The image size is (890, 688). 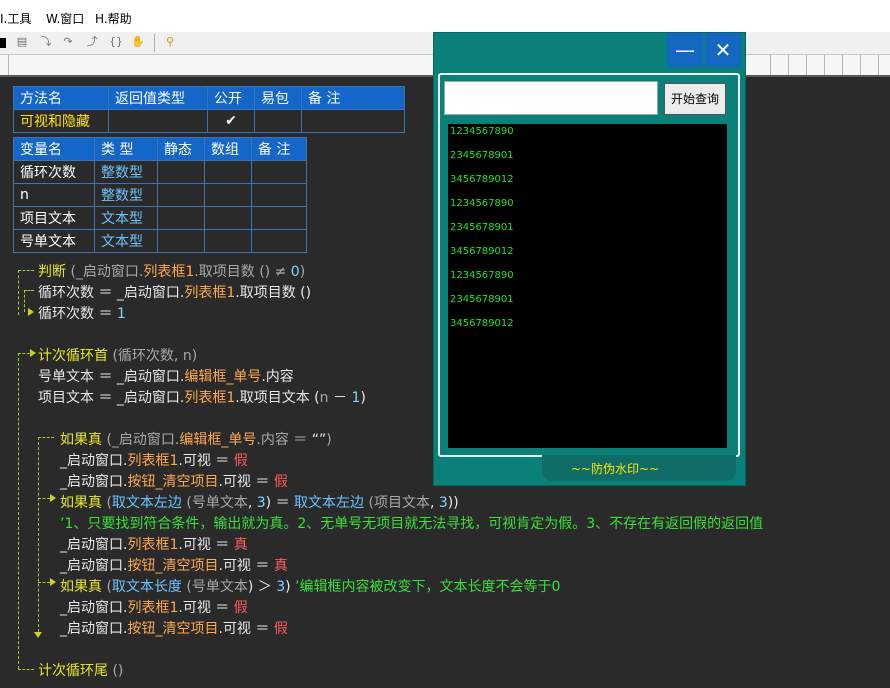 I want to click on braces-icon: {}, so click(x=116, y=42).